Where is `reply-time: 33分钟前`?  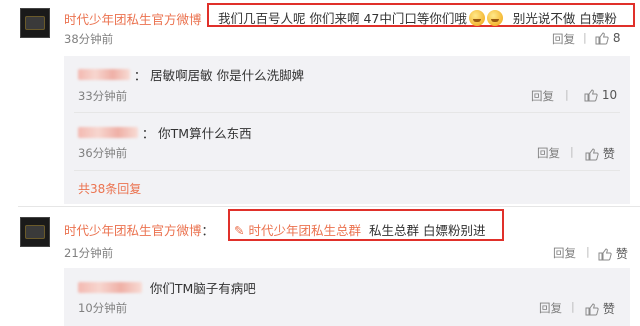 reply-time: 33分钟前 is located at coordinates (103, 96).